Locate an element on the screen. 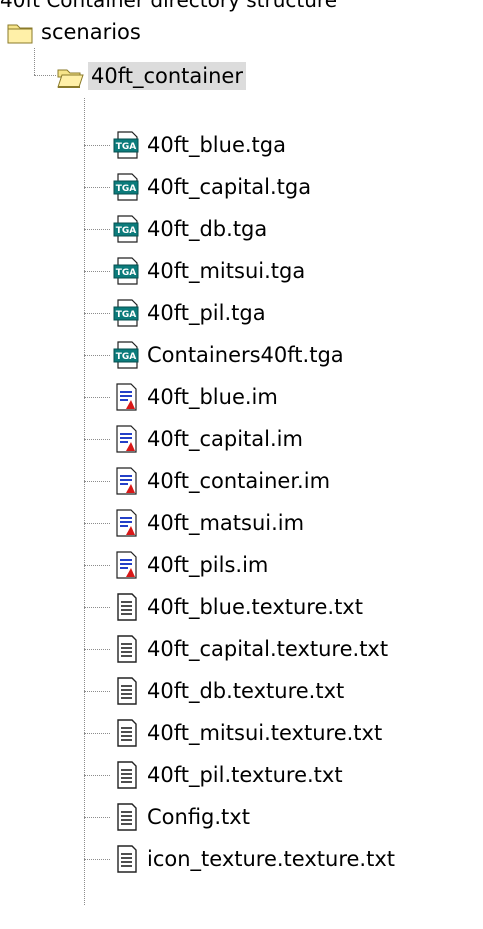 This screenshot has width=483, height=929. tree-item-label: 40ft_pil.texture.txt is located at coordinates (245, 775).